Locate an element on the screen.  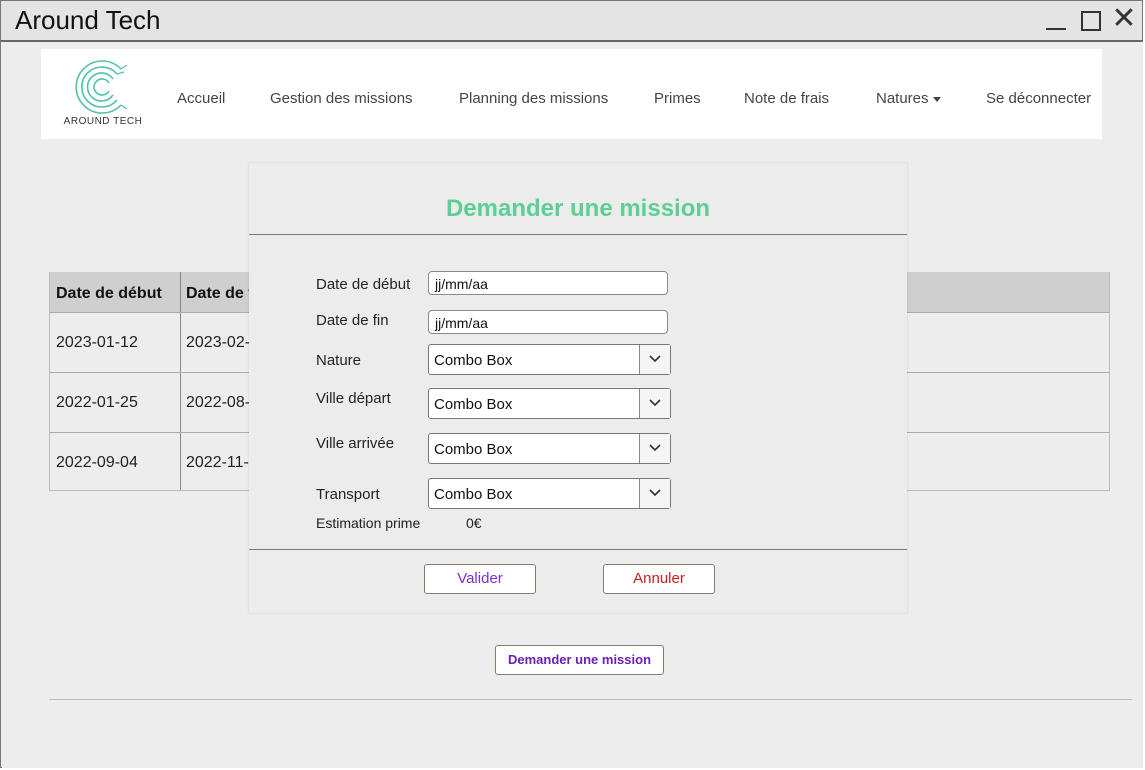
date-fin-label: Date de fin is located at coordinates (352, 320).